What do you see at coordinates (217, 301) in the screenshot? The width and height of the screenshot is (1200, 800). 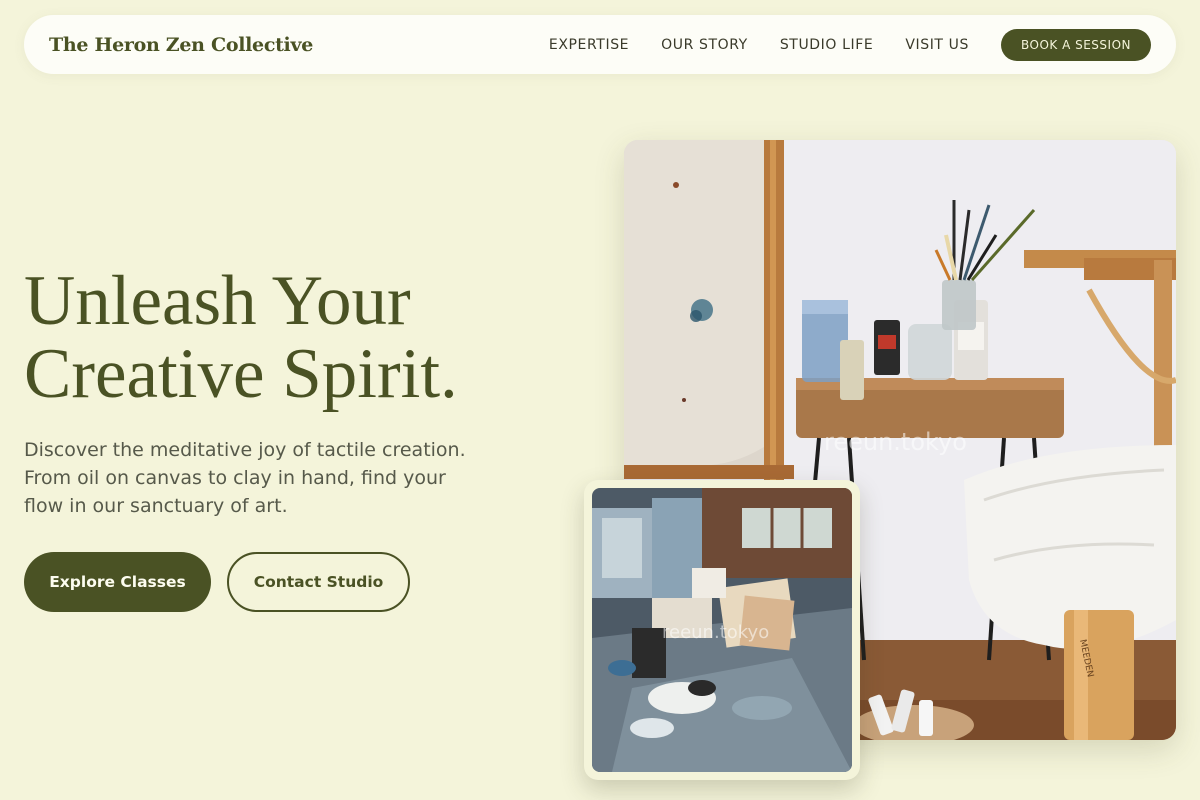 I see `hero-title-line-1: Unleash Your` at bounding box center [217, 301].